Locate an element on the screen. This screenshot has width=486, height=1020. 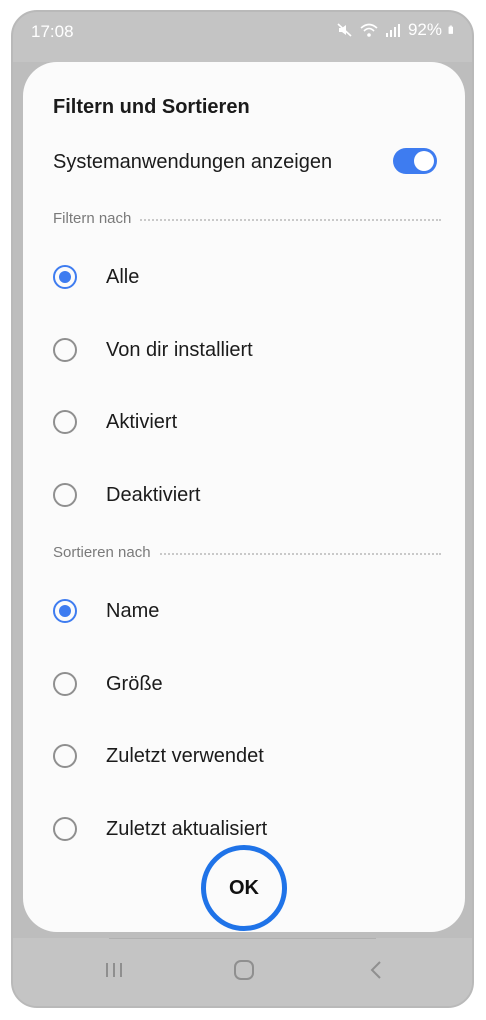
mute-icon is located at coordinates (344, 30).